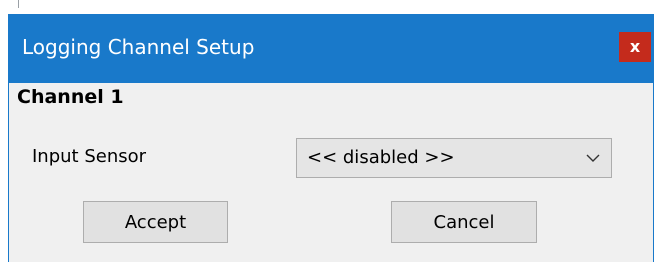 The width and height of the screenshot is (656, 262). Describe the element at coordinates (89, 156) in the screenshot. I see `input-sensor-label: Input Sensor` at that location.